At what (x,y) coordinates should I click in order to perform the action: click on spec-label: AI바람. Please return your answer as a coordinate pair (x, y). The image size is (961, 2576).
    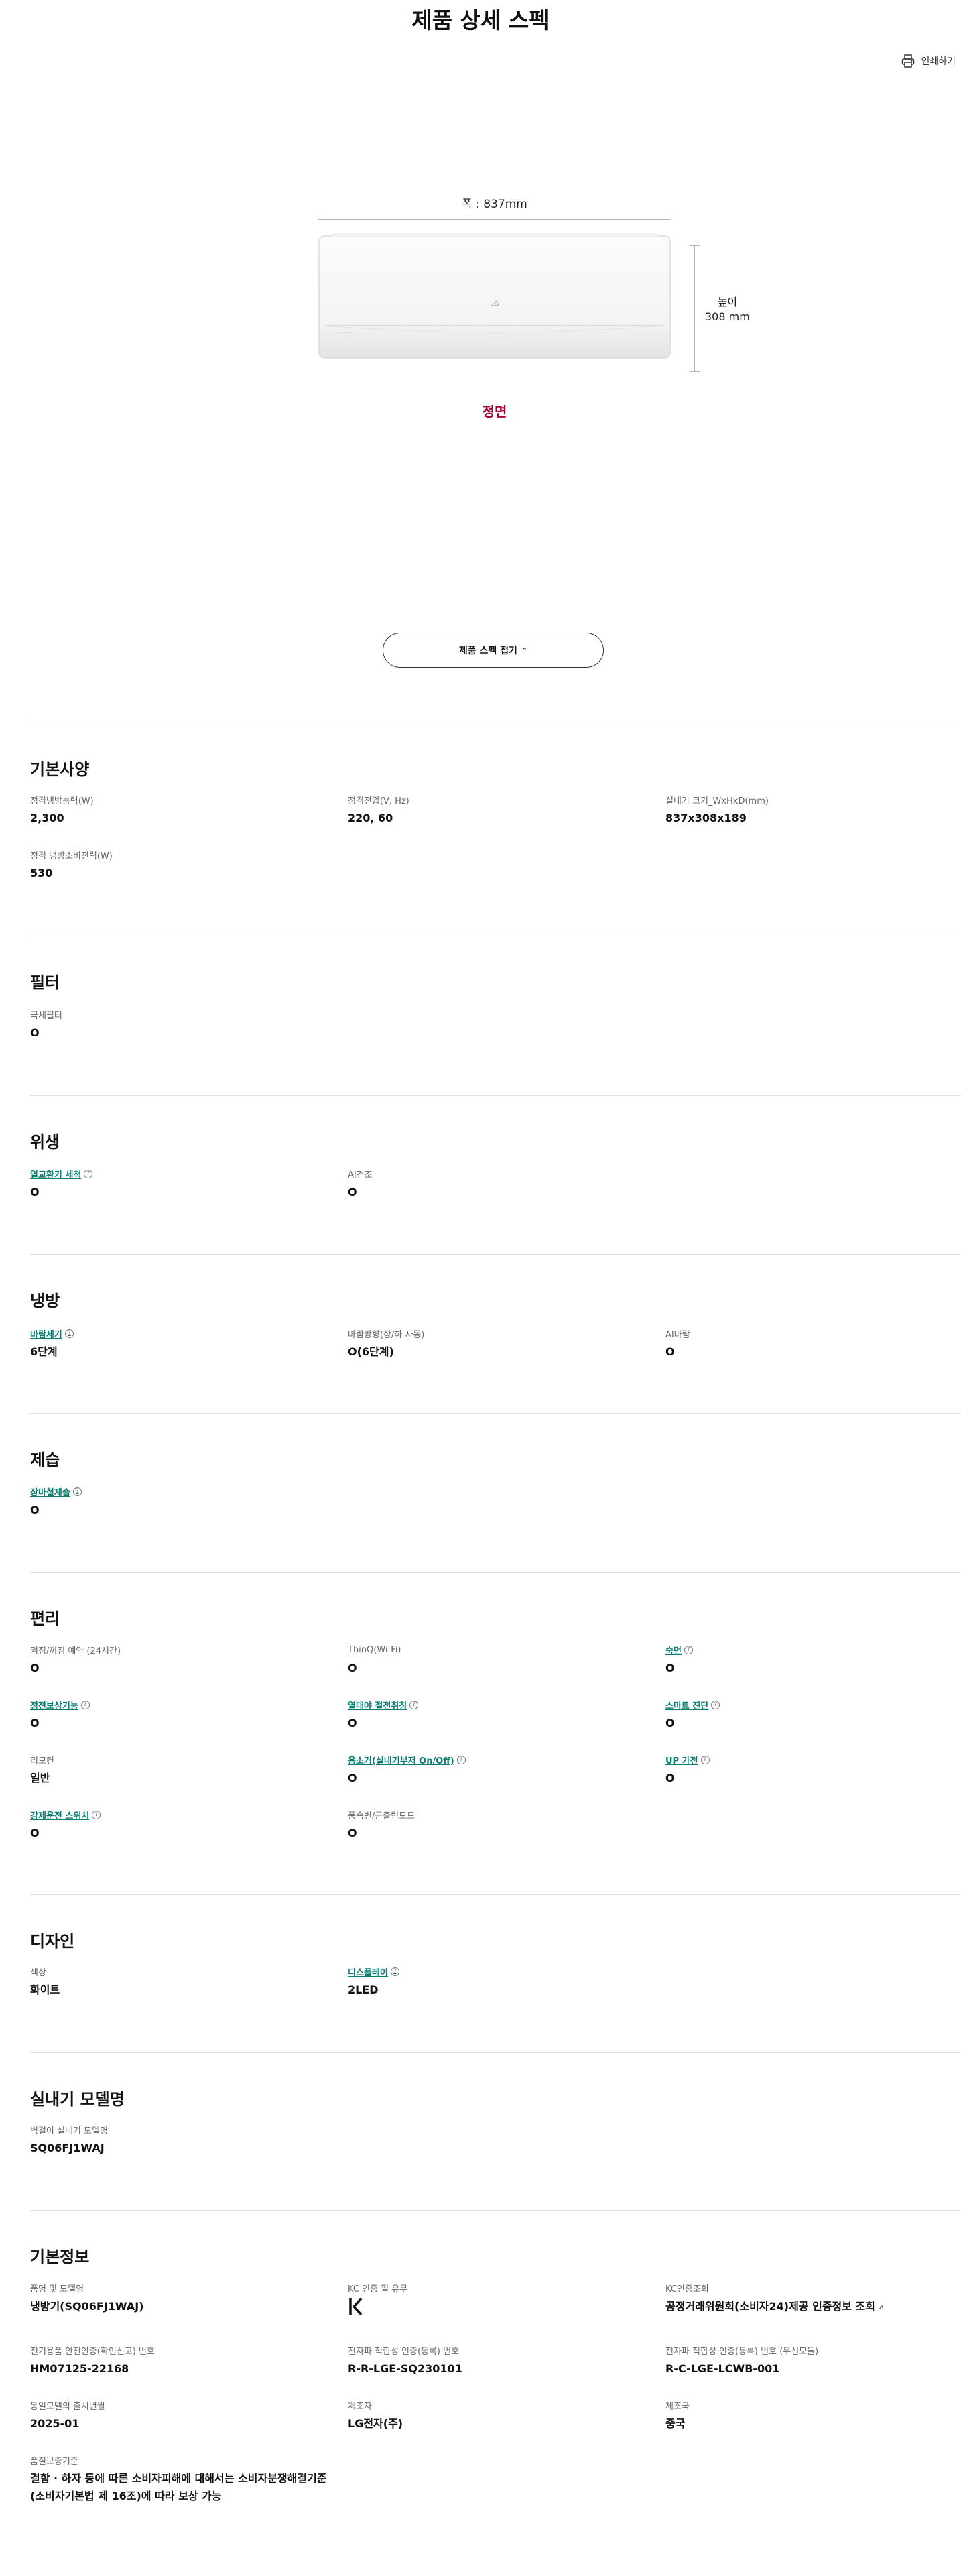
    Looking at the image, I should click on (677, 1334).